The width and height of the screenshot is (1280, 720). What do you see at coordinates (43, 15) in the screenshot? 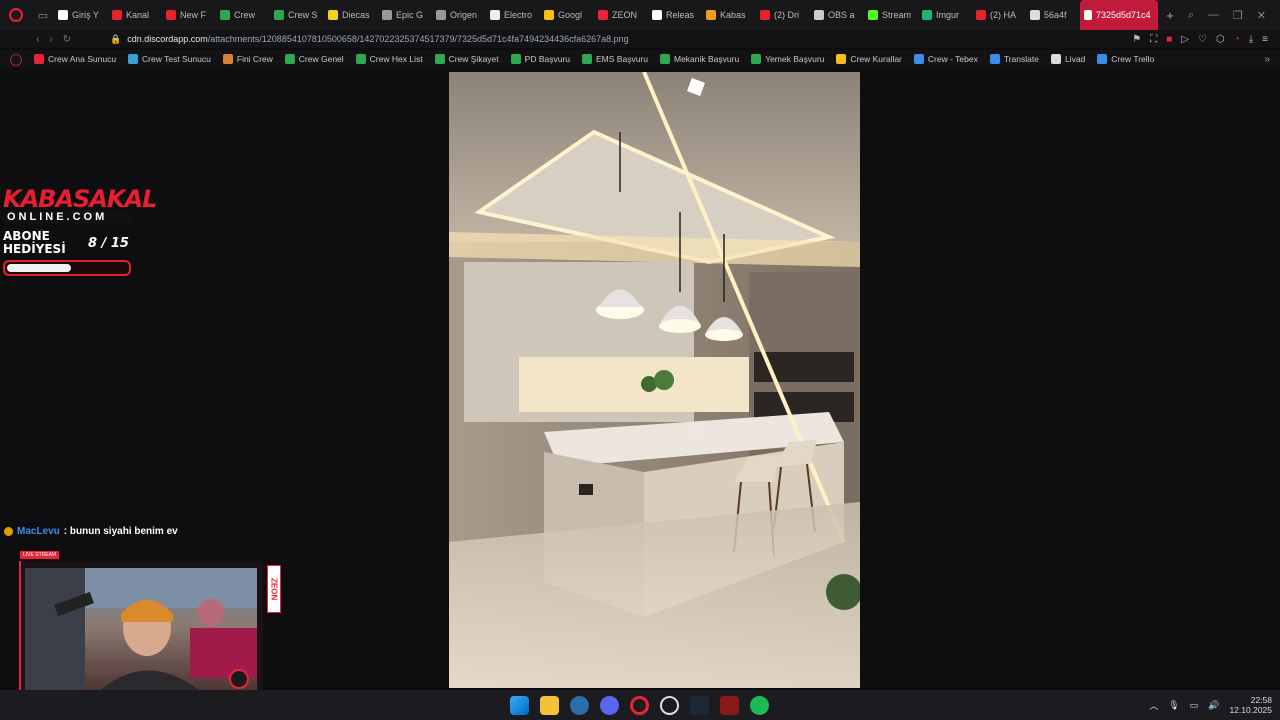
I see `workspaces-icon: ▭` at bounding box center [43, 15].